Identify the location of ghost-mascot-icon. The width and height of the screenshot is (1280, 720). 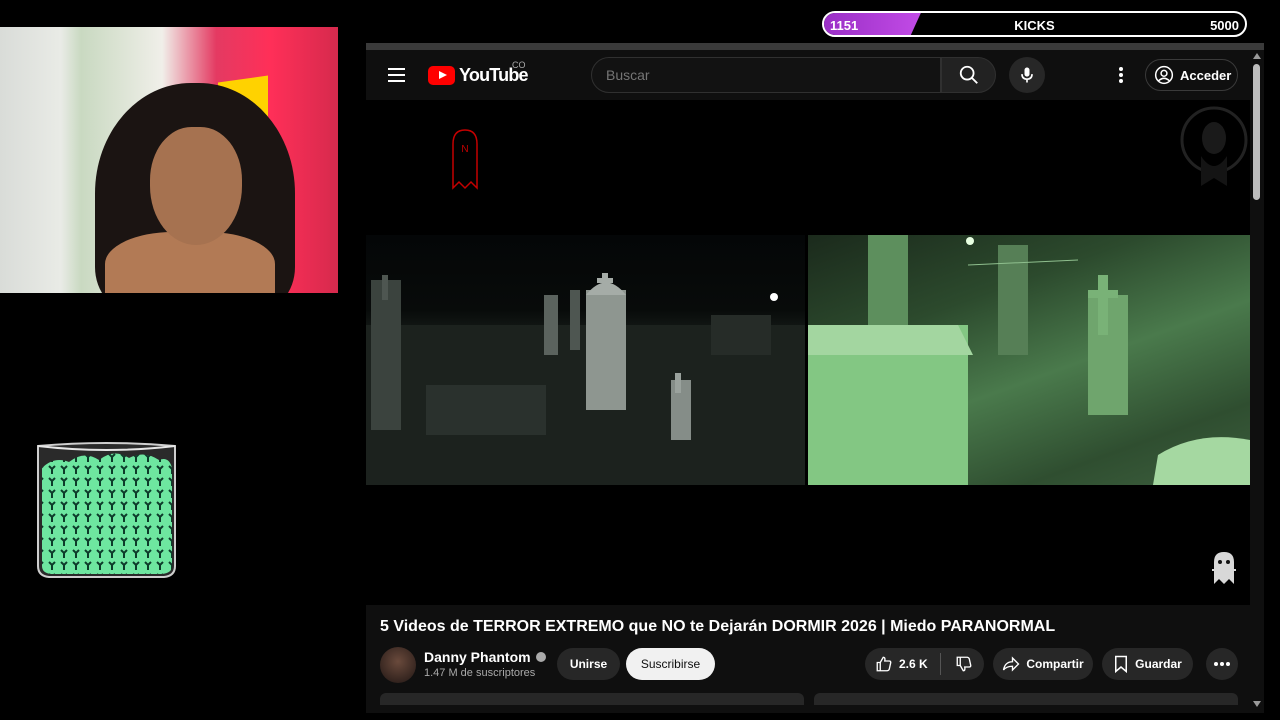
(1224, 568).